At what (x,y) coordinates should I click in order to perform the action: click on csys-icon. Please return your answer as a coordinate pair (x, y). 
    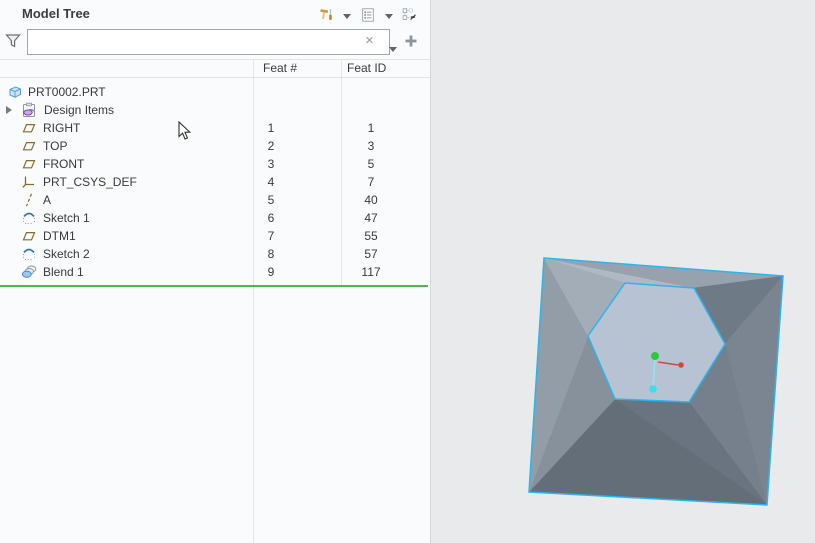
    Looking at the image, I should click on (29, 182).